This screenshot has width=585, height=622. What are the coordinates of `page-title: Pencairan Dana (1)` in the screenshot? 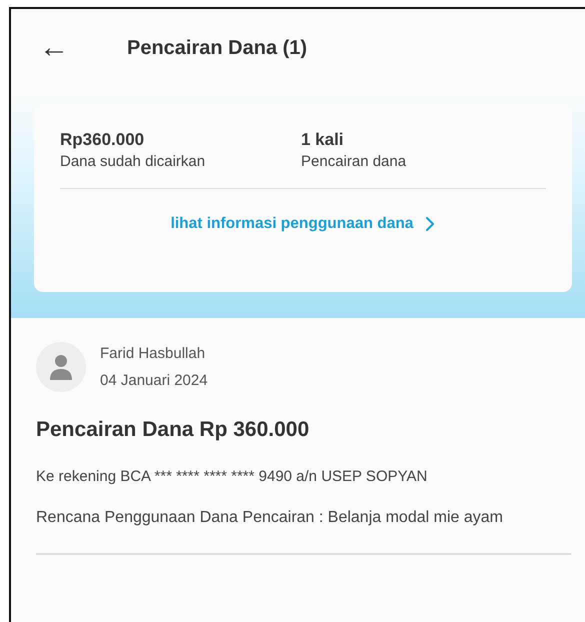 It's located at (217, 48).